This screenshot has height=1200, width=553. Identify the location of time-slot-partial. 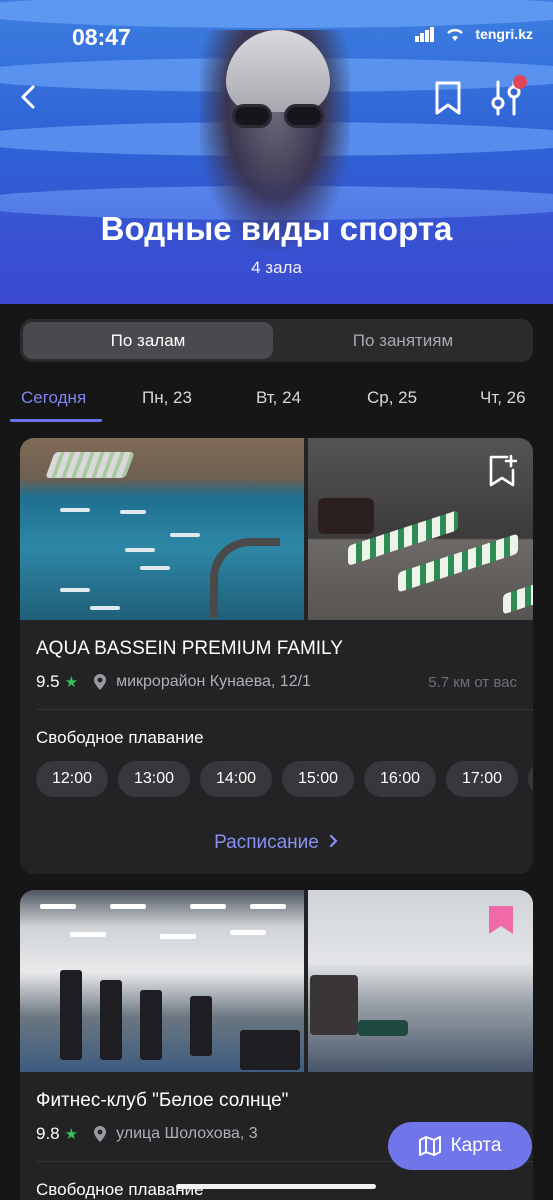
(530, 779).